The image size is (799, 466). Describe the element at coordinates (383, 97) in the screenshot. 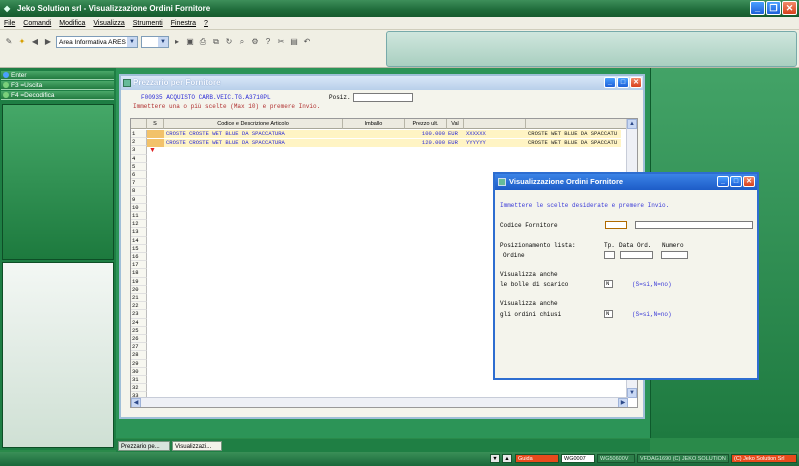

I see `posiz-input` at that location.